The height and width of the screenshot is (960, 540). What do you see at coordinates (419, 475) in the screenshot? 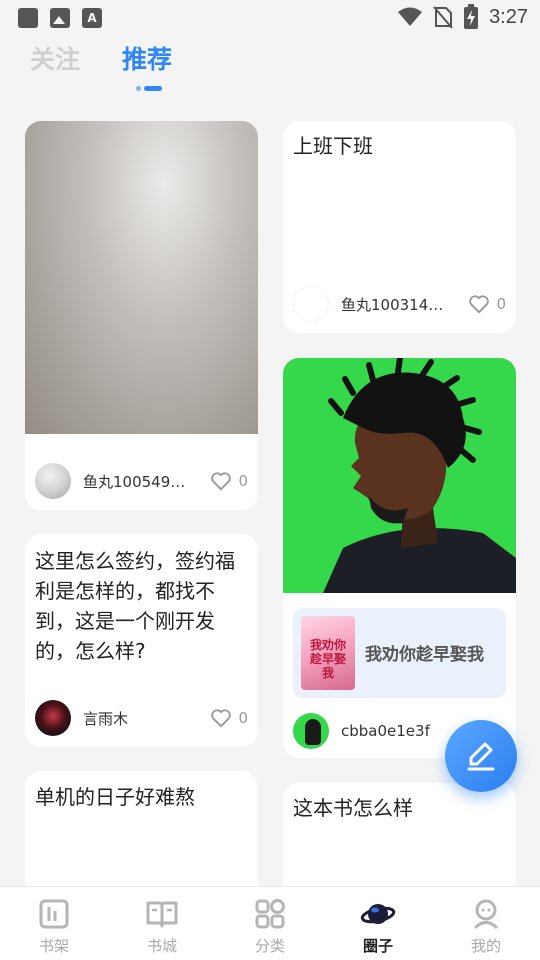
I see `portrait-illustration` at bounding box center [419, 475].